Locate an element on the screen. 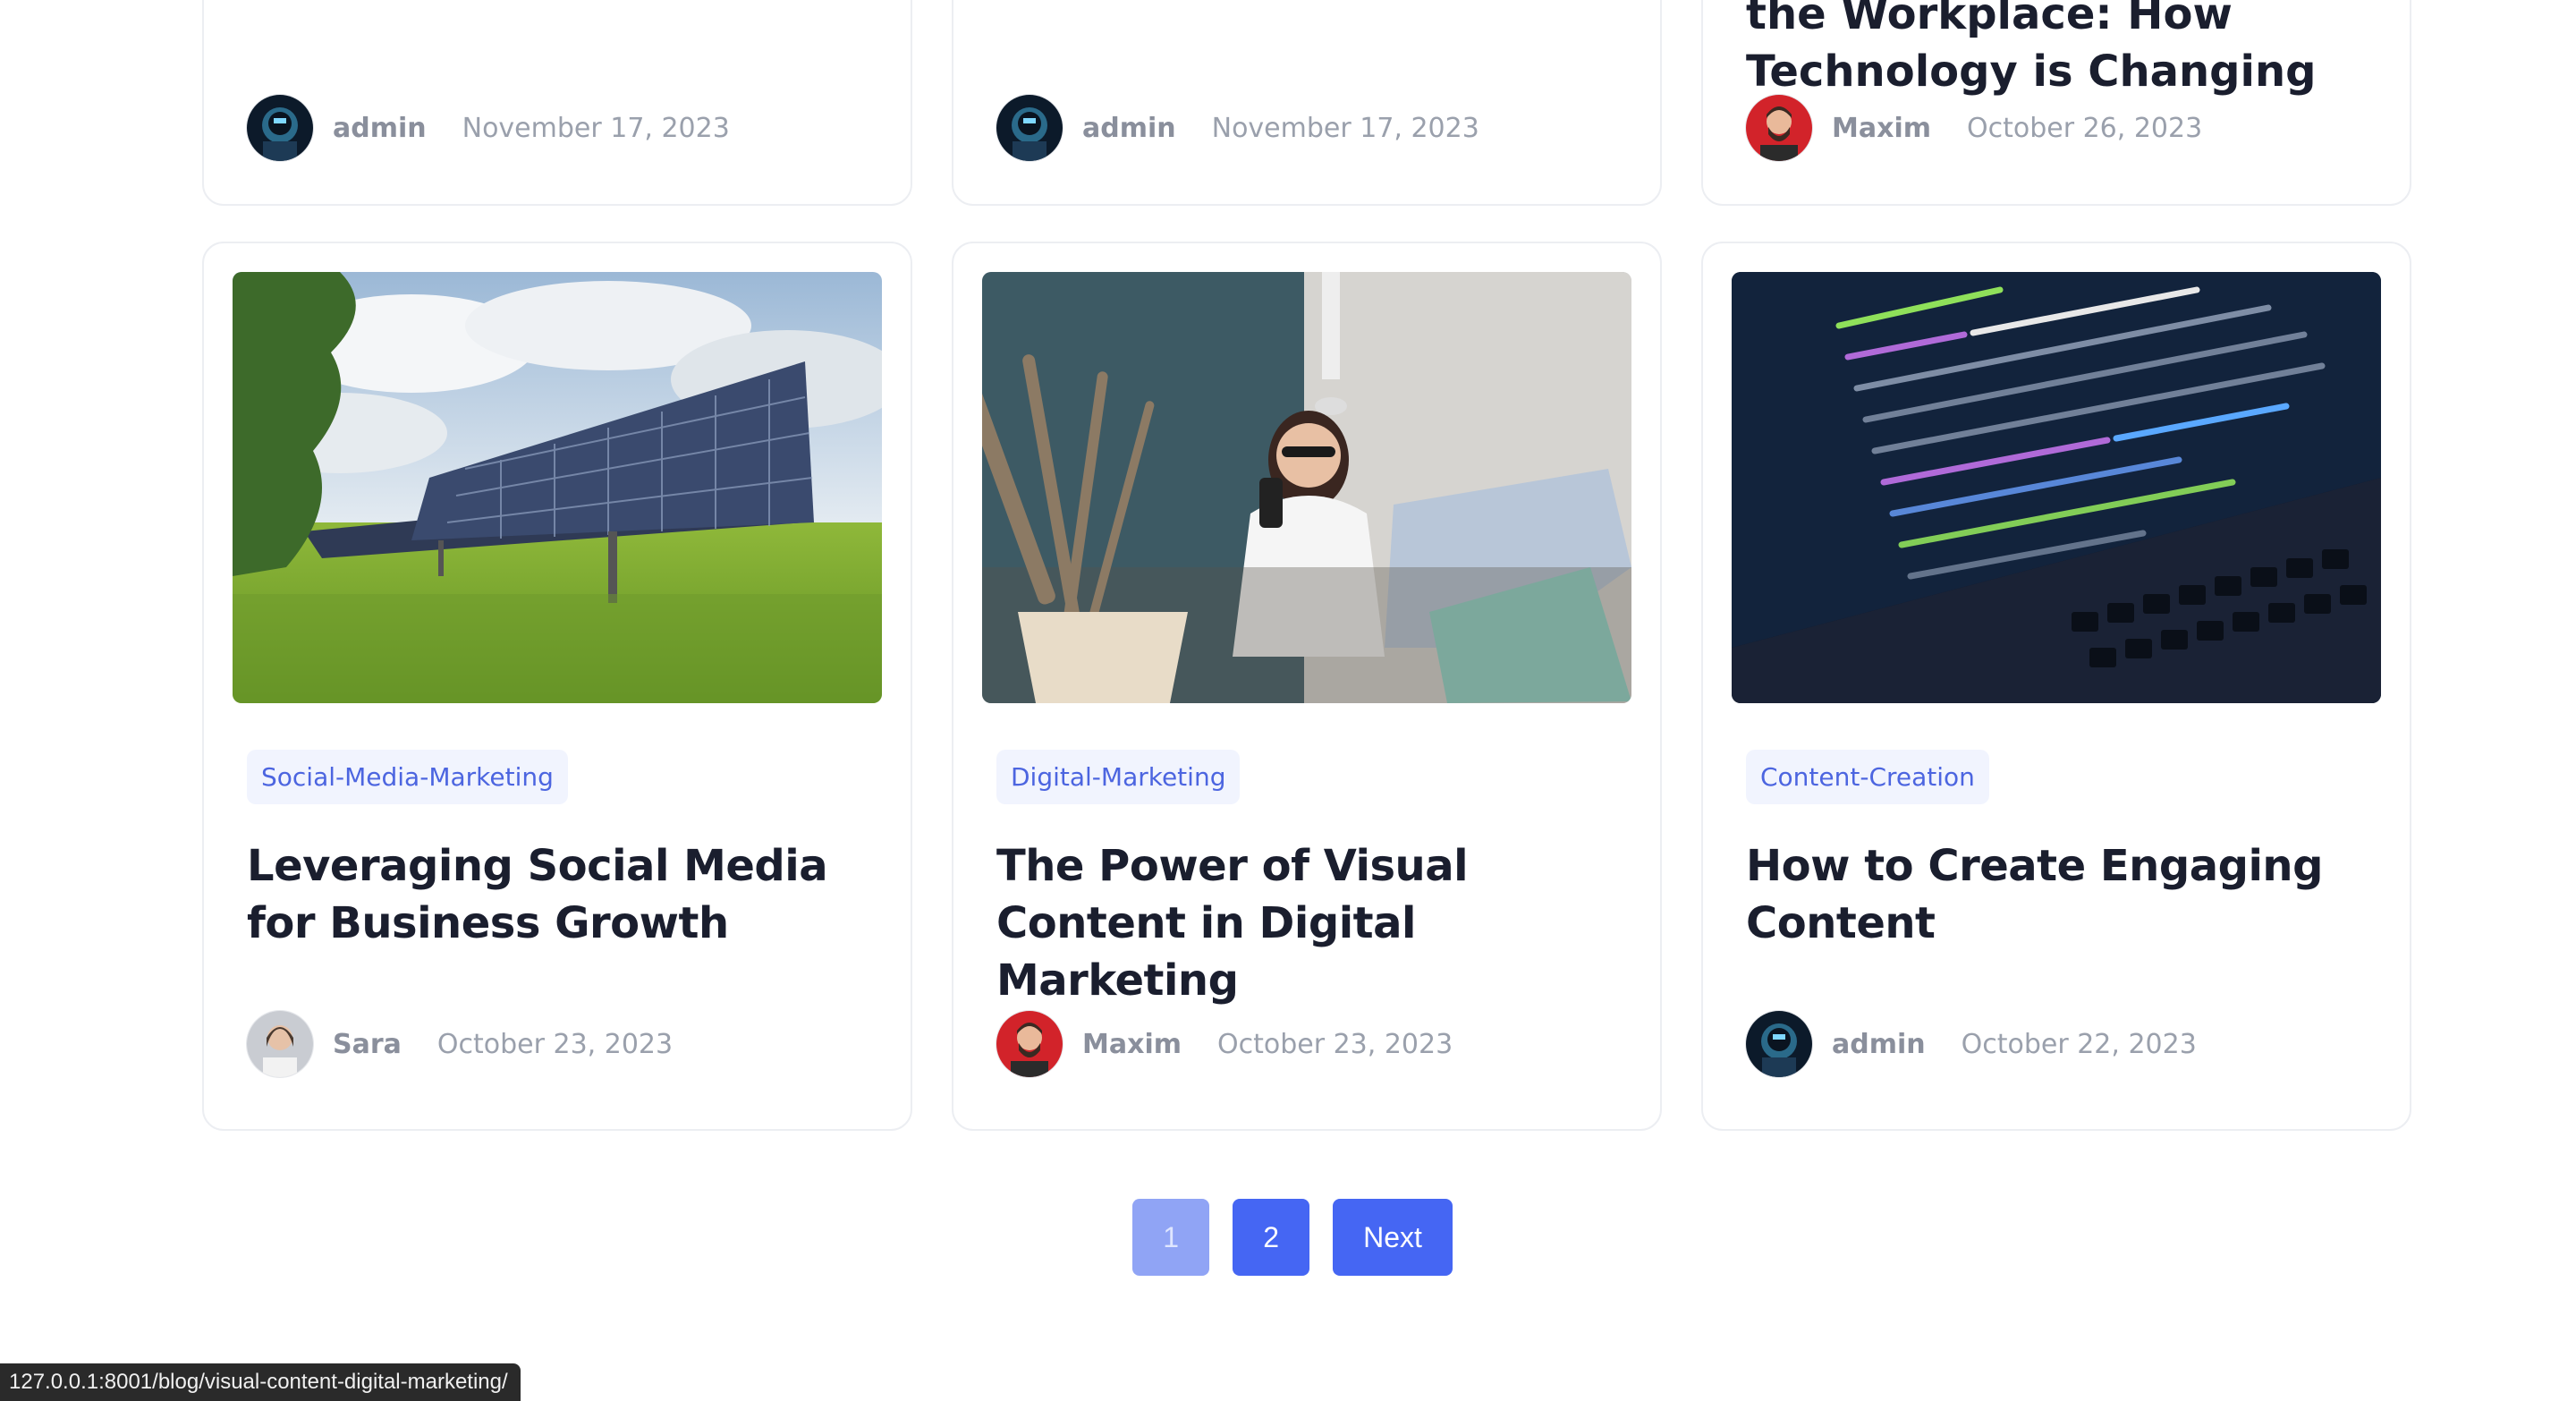 Image resolution: width=2576 pixels, height=1401 pixels. post-meta: admin October 22, 2023 is located at coordinates (1971, 1044).